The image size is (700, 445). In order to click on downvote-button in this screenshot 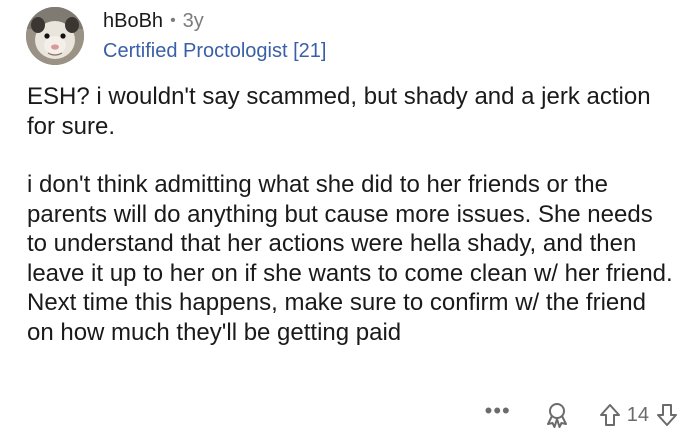, I will do `click(667, 415)`.